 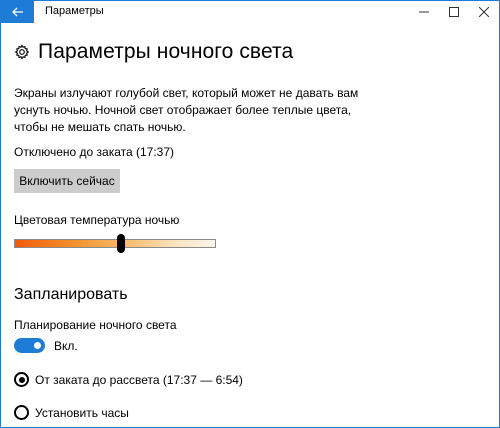 I want to click on toggle-state-text: Вкл., so click(x=66, y=346).